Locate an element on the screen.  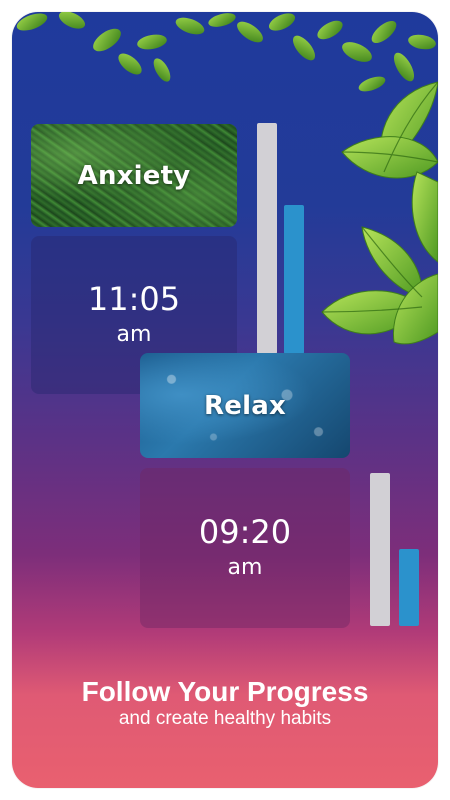
anxiety-card-title: Anxiety is located at coordinates (134, 175).